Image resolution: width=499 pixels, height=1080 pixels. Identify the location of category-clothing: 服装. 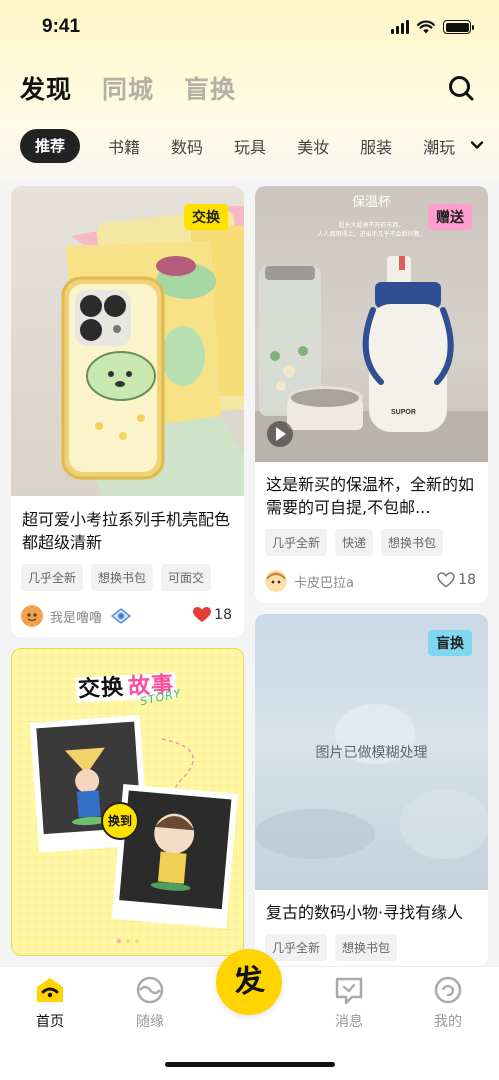
(376, 146).